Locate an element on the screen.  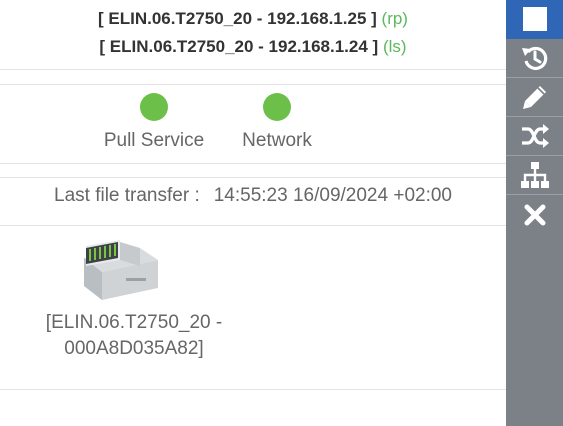
device-label: [ELIN.06.T2750_20 - 000A8D035A82] is located at coordinates (134, 336).